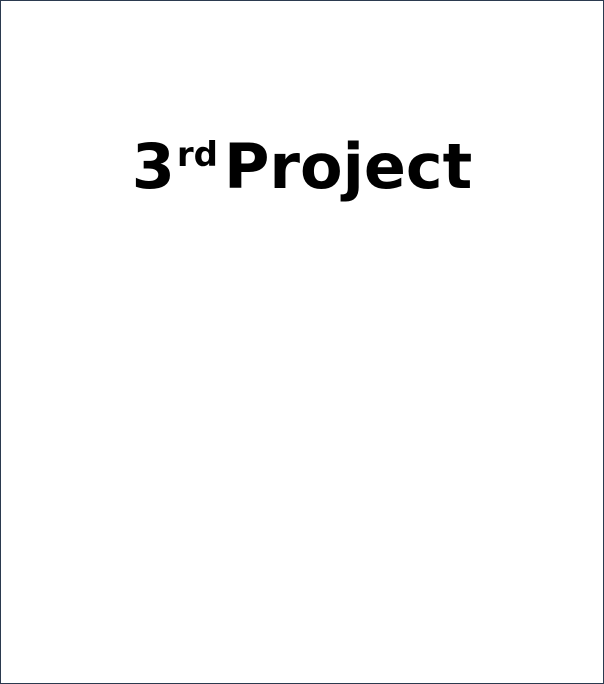 The image size is (604, 684). I want to click on title-word: Project, so click(348, 166).